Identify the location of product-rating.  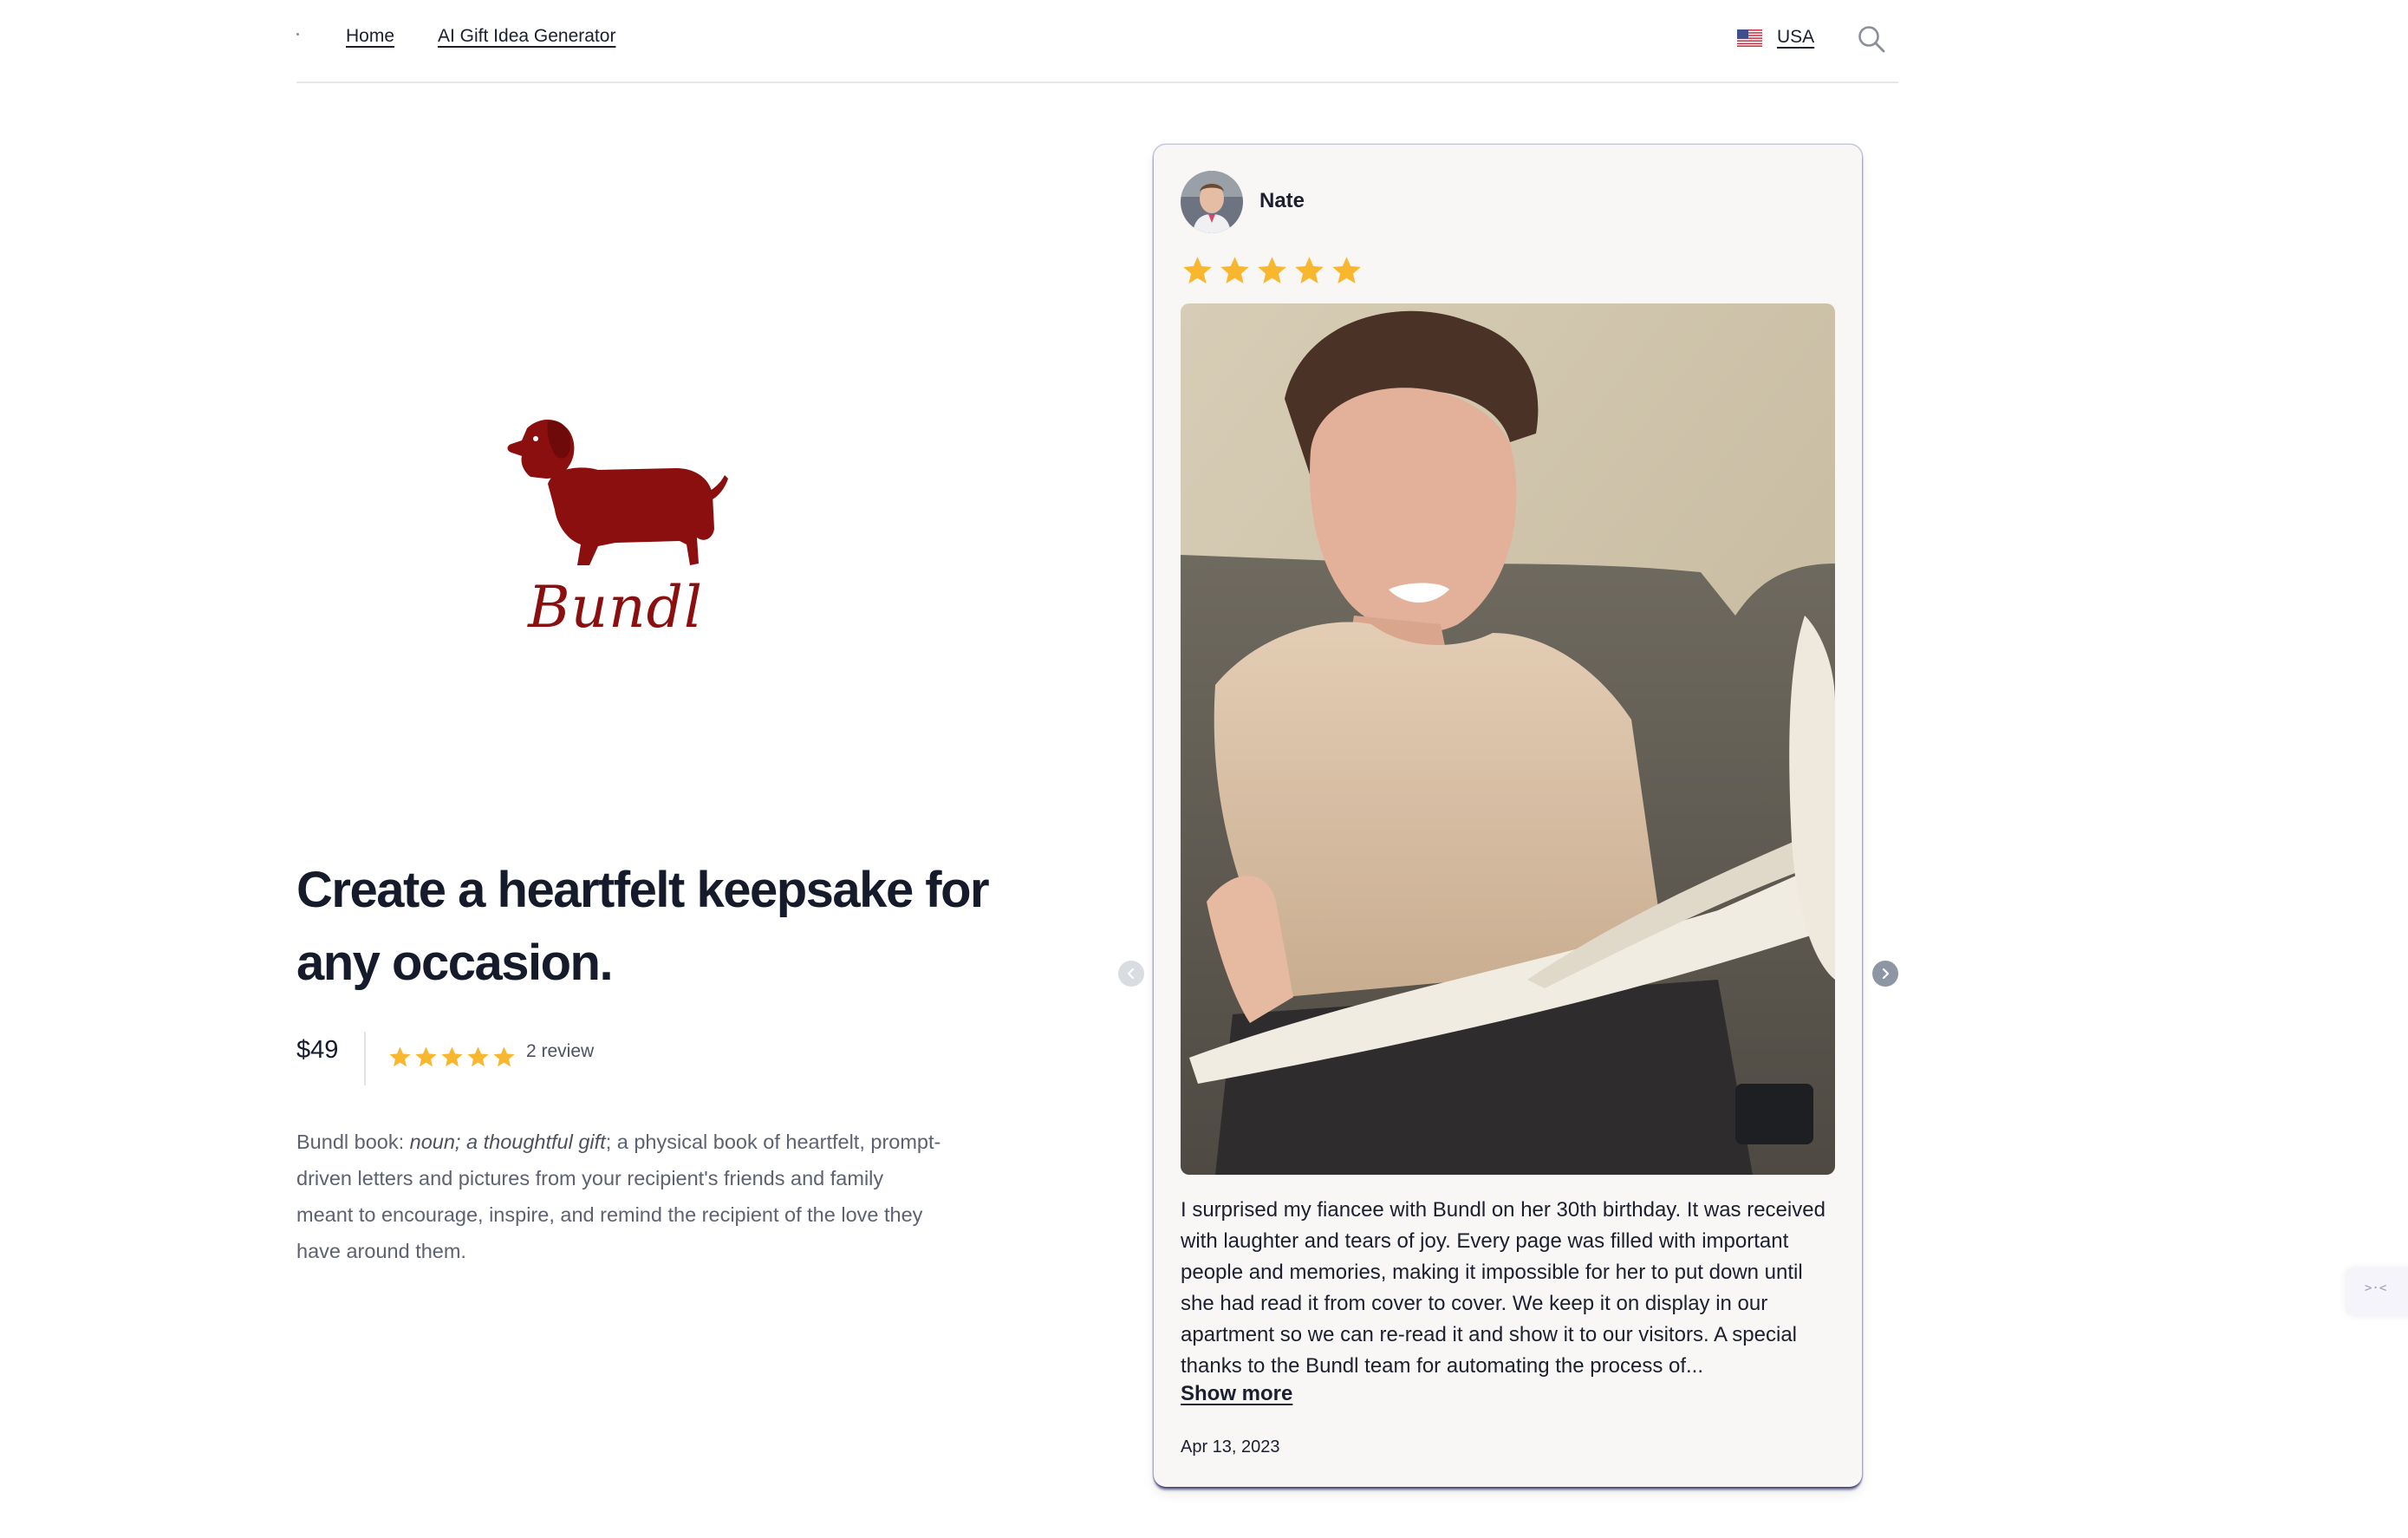
(452, 1057).